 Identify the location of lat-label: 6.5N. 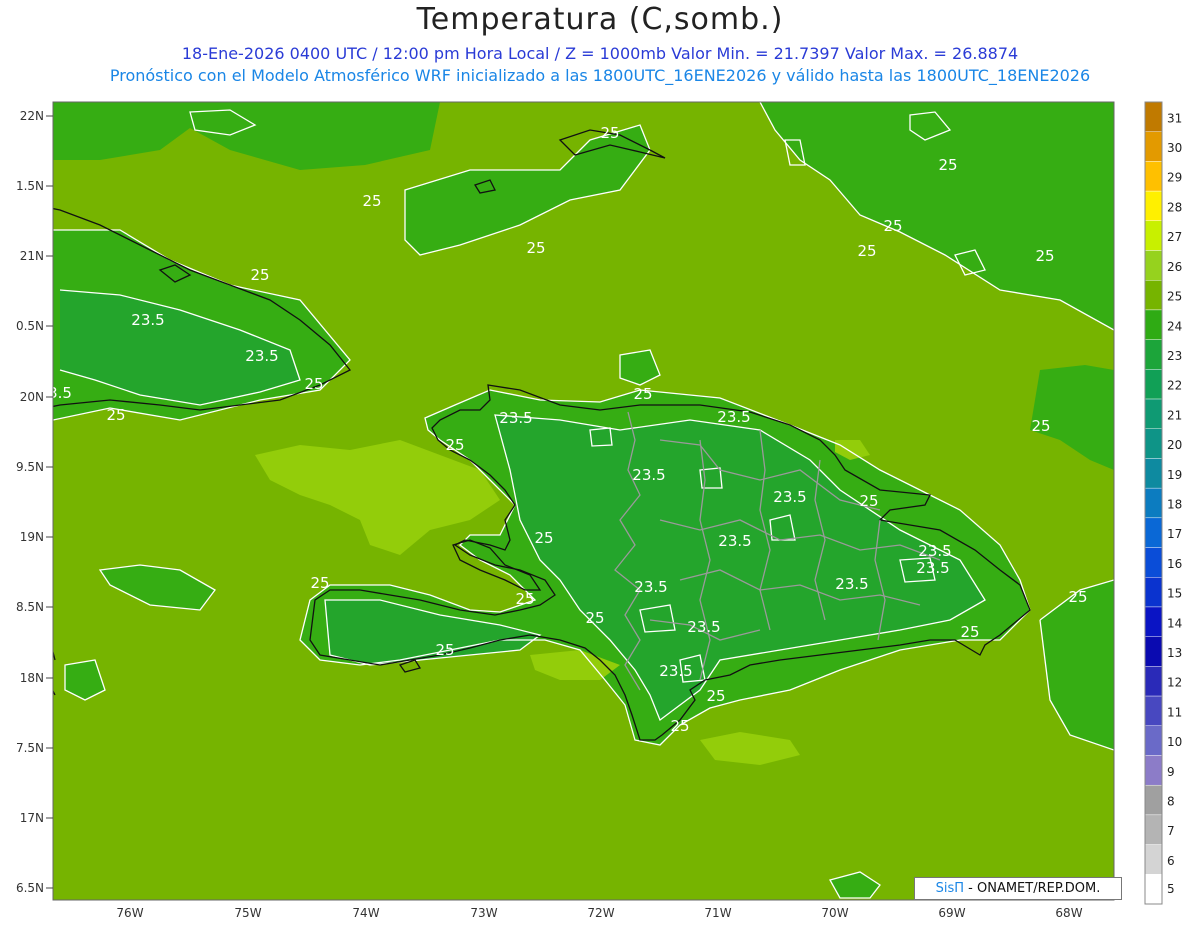
(30, 888).